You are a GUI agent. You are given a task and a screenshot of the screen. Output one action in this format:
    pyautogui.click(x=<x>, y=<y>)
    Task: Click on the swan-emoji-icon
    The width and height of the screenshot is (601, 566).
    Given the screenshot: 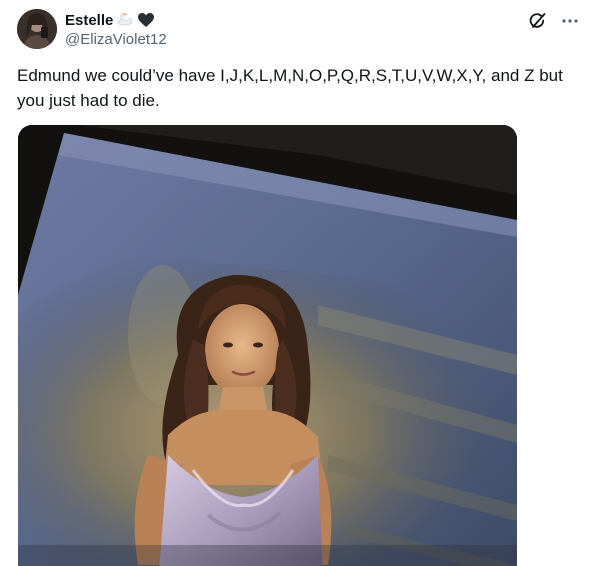 What is the action you would take?
    pyautogui.click(x=125, y=20)
    